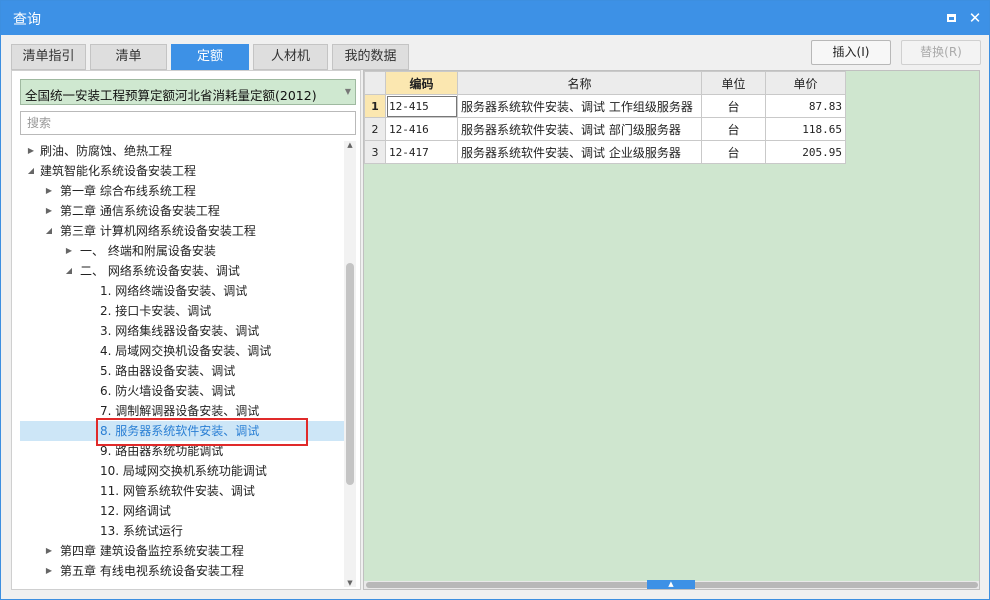 The height and width of the screenshot is (600, 990). I want to click on replace-button: 替换(R), so click(941, 52).